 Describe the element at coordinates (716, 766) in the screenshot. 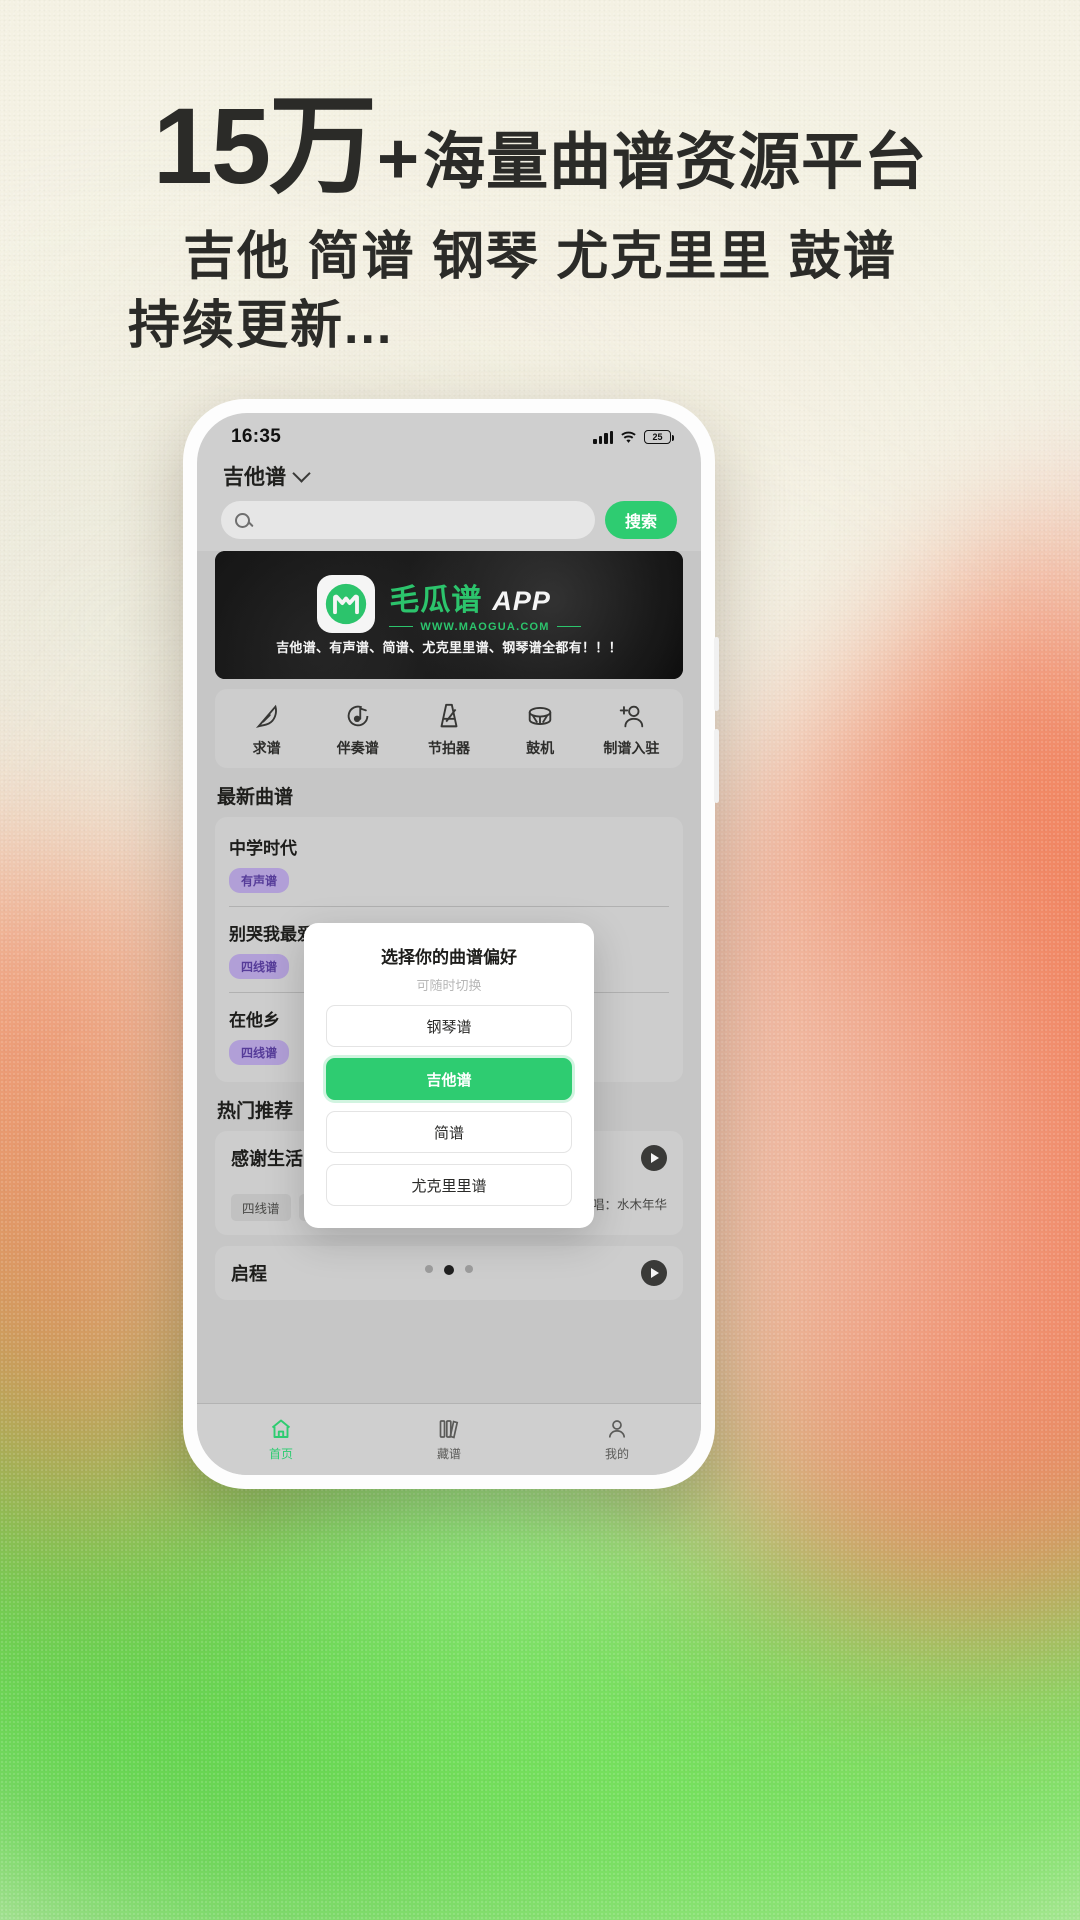

I see `phone-volume-down-button` at that location.